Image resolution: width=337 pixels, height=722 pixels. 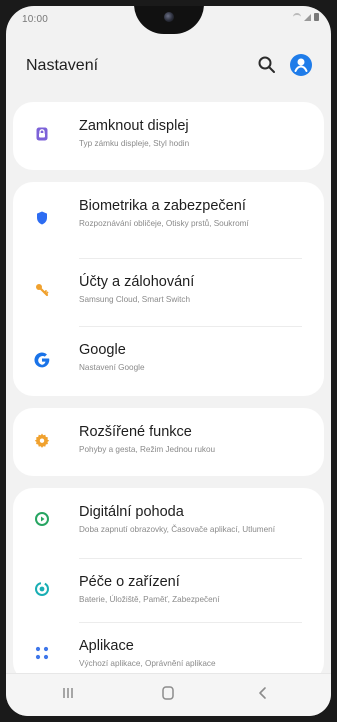 What do you see at coordinates (297, 17) in the screenshot?
I see `wifi-icon` at bounding box center [297, 17].